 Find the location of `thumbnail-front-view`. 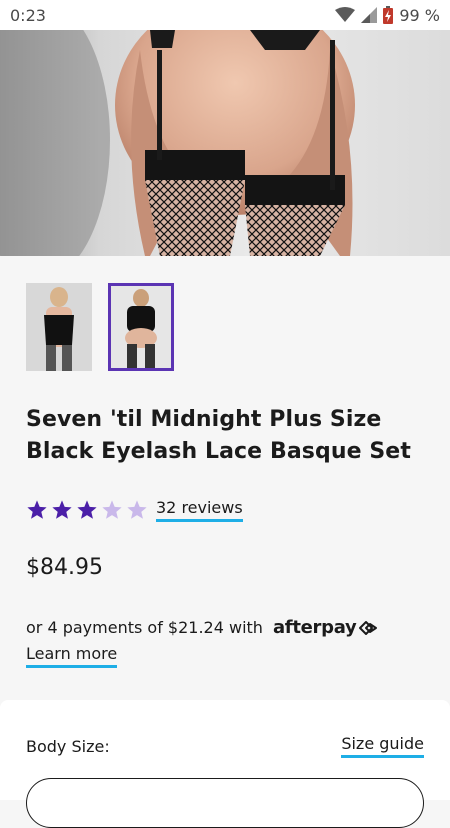

thumbnail-front-view is located at coordinates (59, 327).